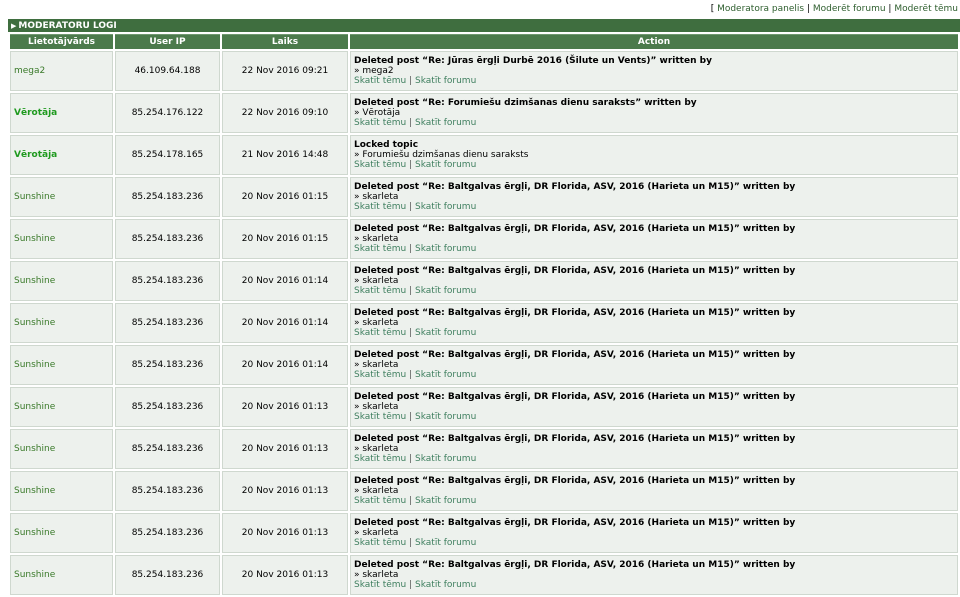 This screenshot has height=597, width=960. Describe the element at coordinates (285, 113) in the screenshot. I see `row-time: 22 Nov 2016 09:10` at that location.